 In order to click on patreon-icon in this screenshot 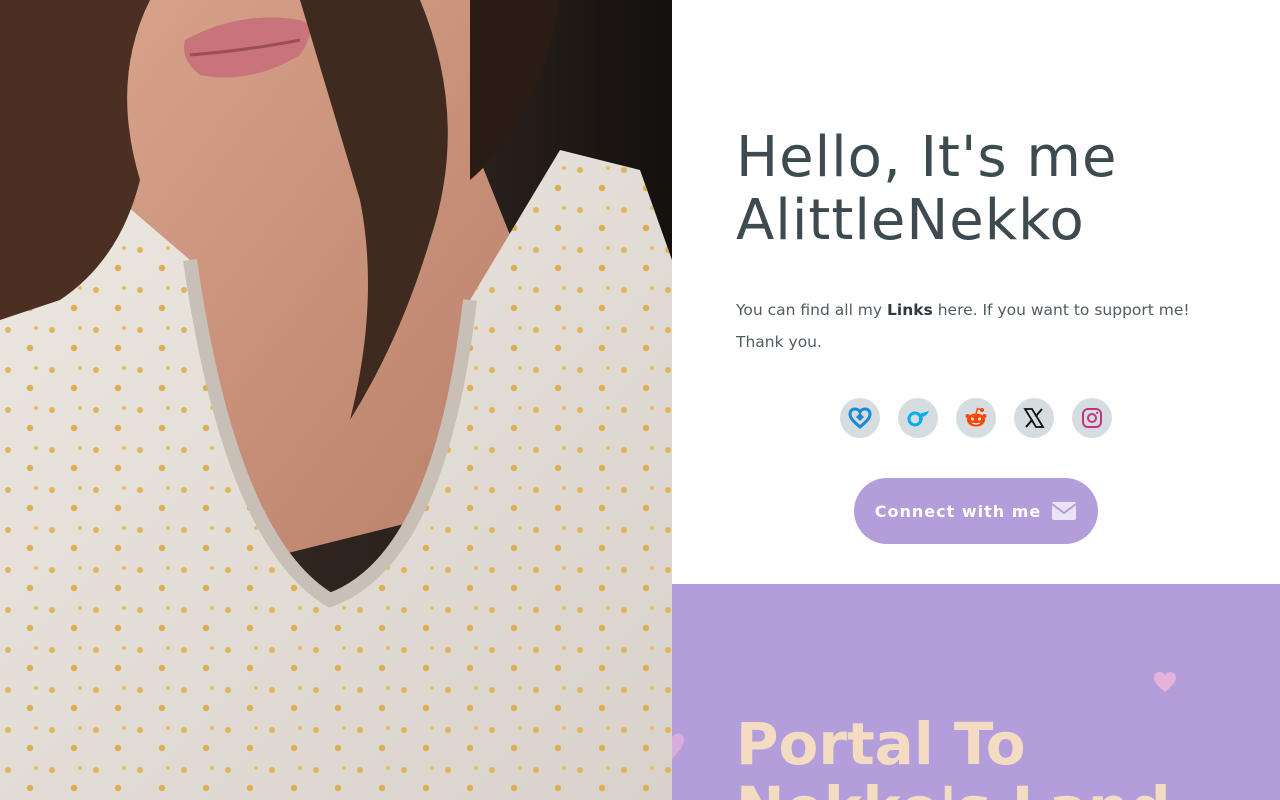, I will do `click(860, 418)`.